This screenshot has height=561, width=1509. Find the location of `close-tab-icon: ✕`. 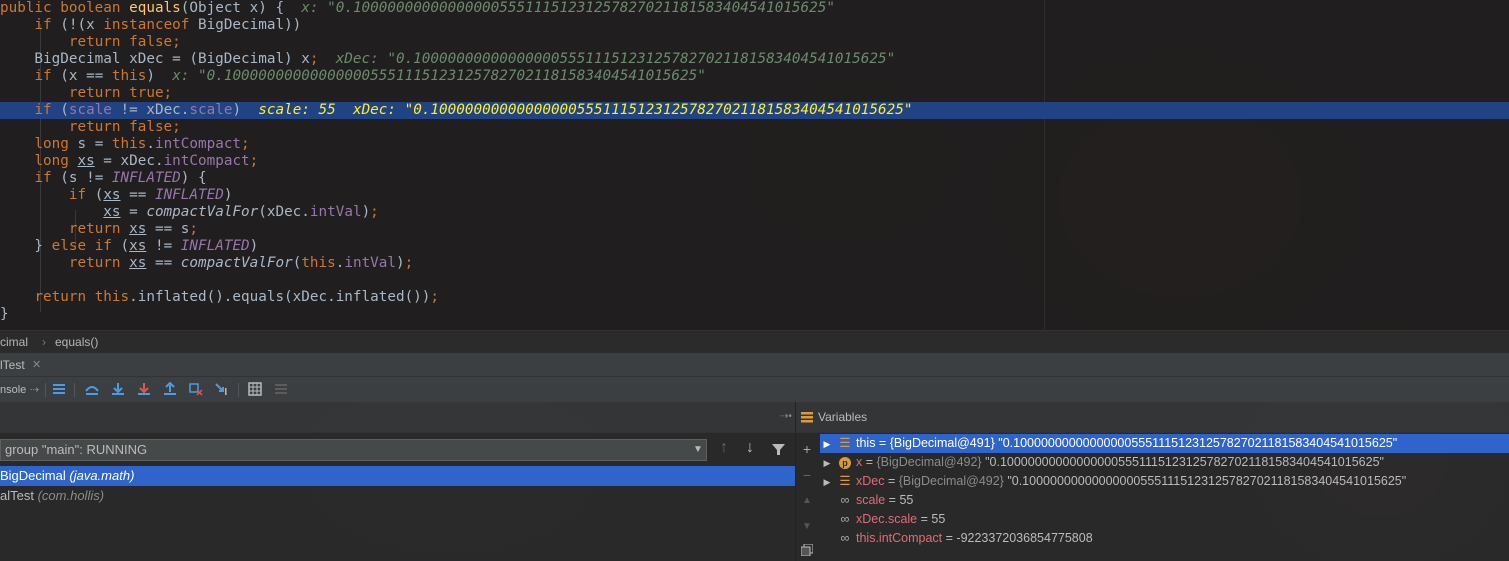

close-tab-icon: ✕ is located at coordinates (36, 365).